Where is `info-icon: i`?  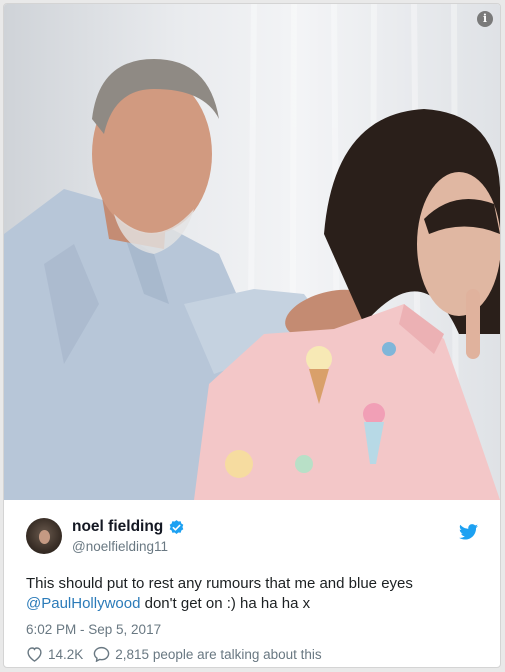
info-icon: i is located at coordinates (485, 19).